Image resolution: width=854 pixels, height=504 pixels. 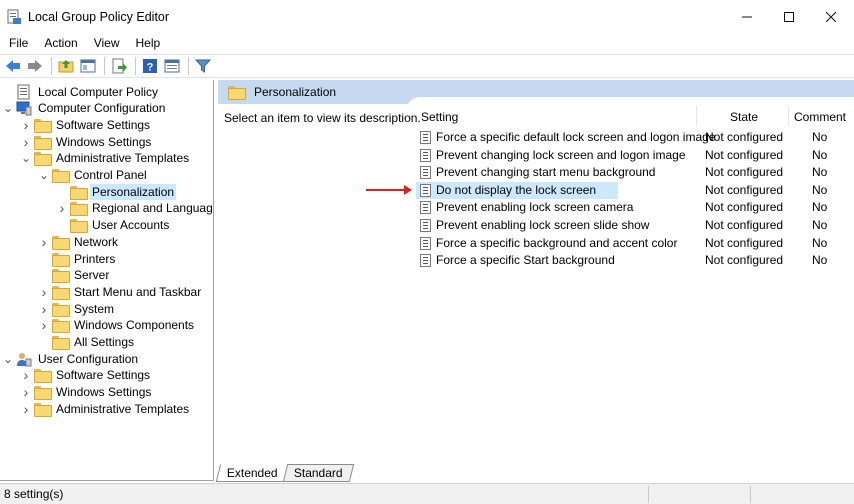 I want to click on forward-arrow-icon, so click(x=35, y=66).